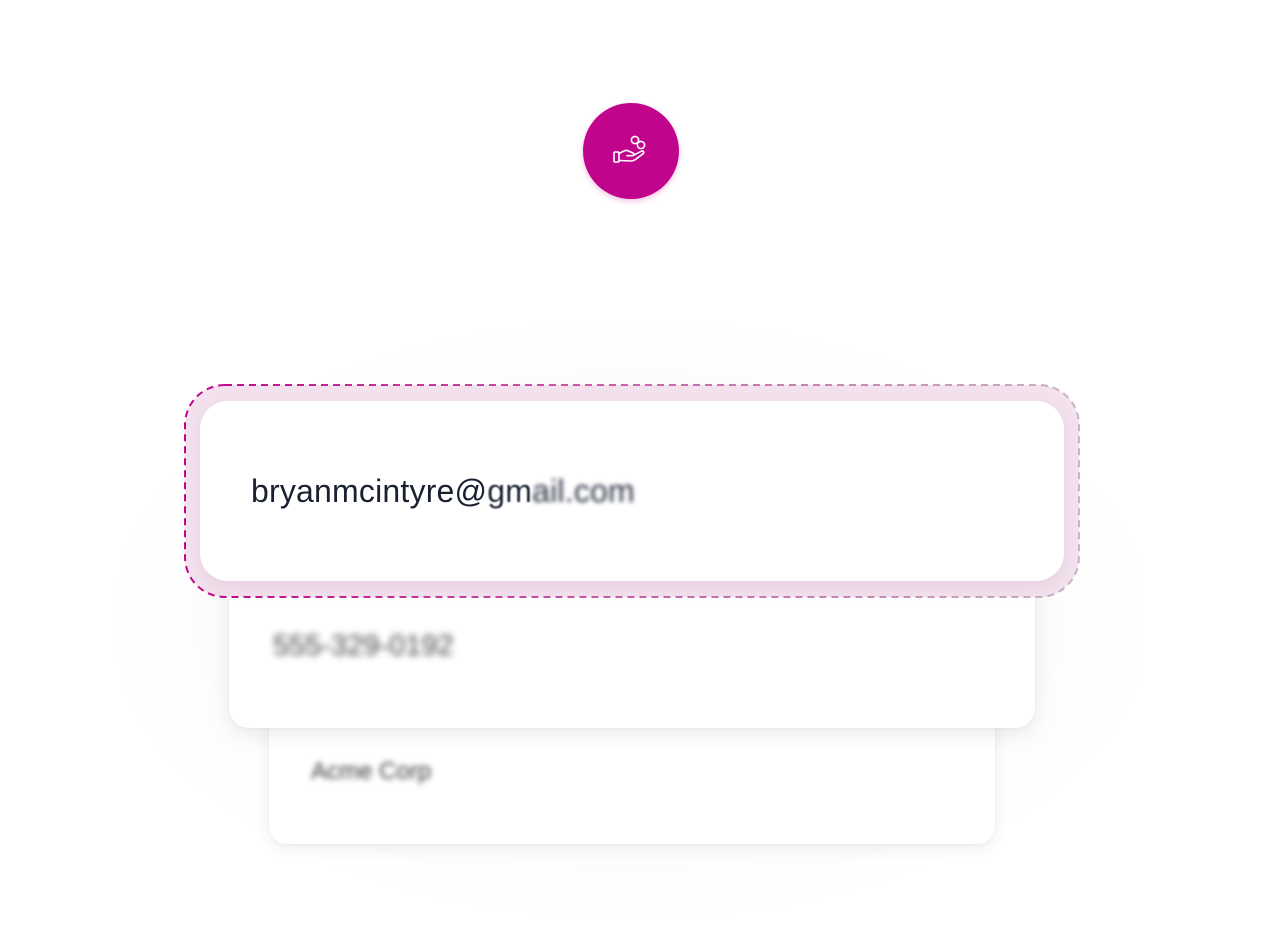 Image resolution: width=1264 pixels, height=948 pixels. Describe the element at coordinates (369, 491) in the screenshot. I see `email-text-part1: bryanmcintyre@` at that location.